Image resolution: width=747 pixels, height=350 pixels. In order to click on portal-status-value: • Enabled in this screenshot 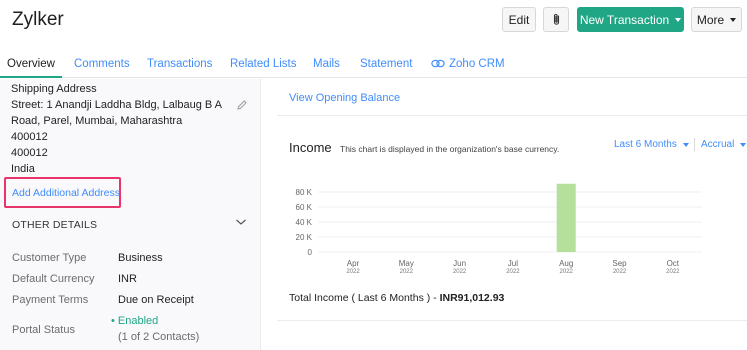, I will do `click(134, 321)`.